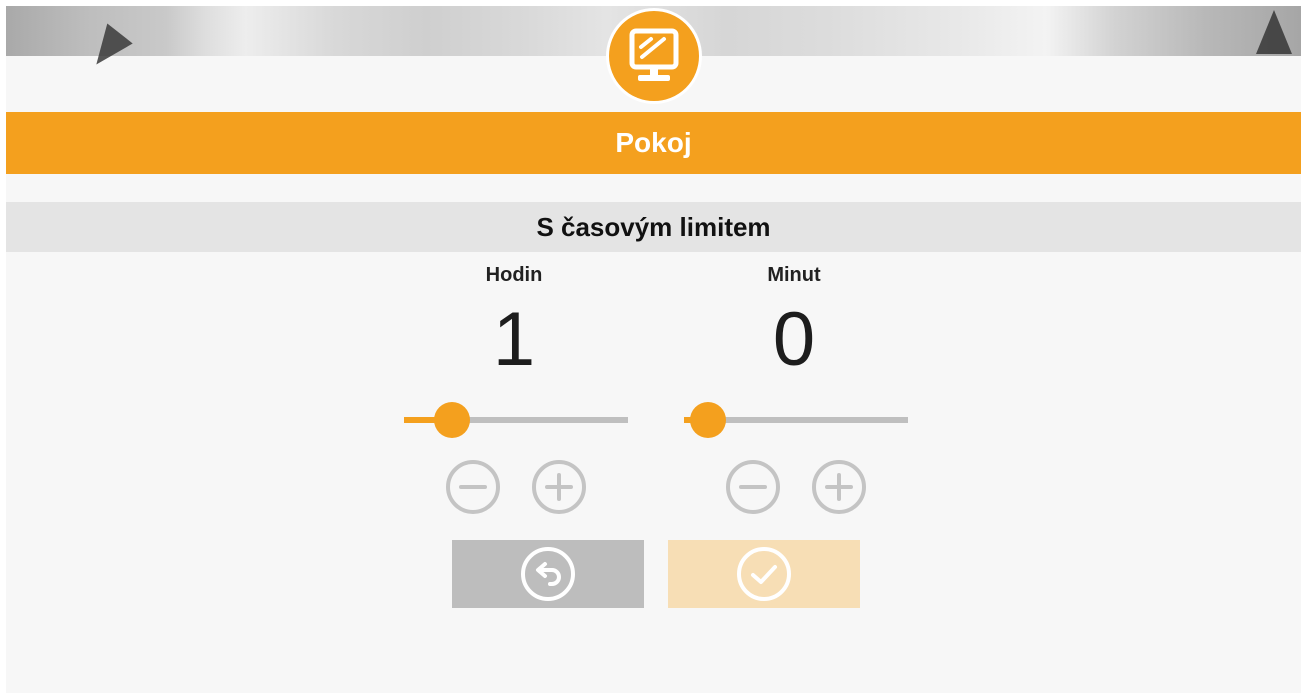 This screenshot has width=1301, height=693. I want to click on back-button, so click(548, 574).